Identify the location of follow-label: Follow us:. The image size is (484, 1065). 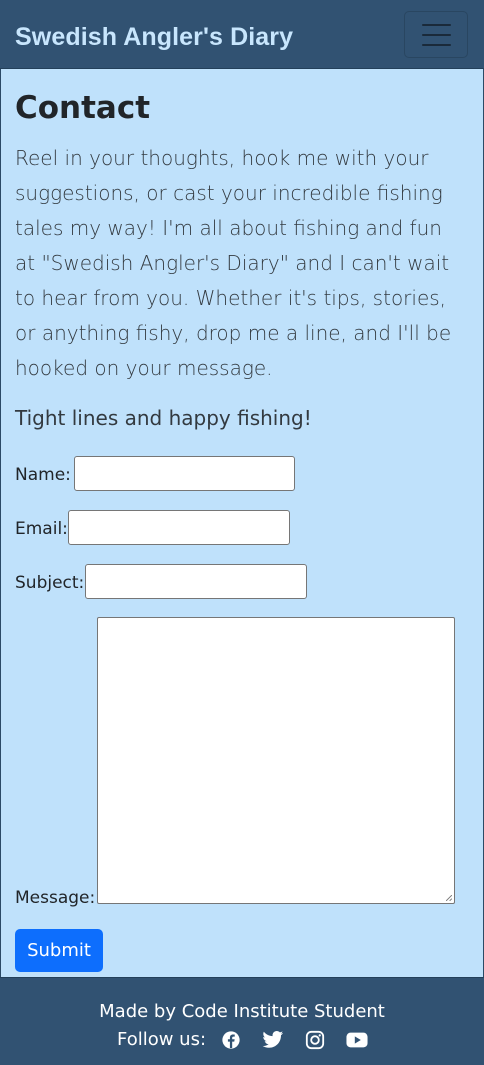
(162, 1039).